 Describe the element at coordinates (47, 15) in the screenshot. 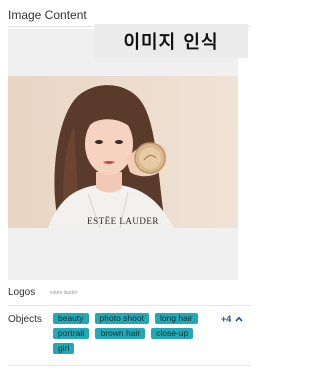

I see `section-title: Image Content` at that location.